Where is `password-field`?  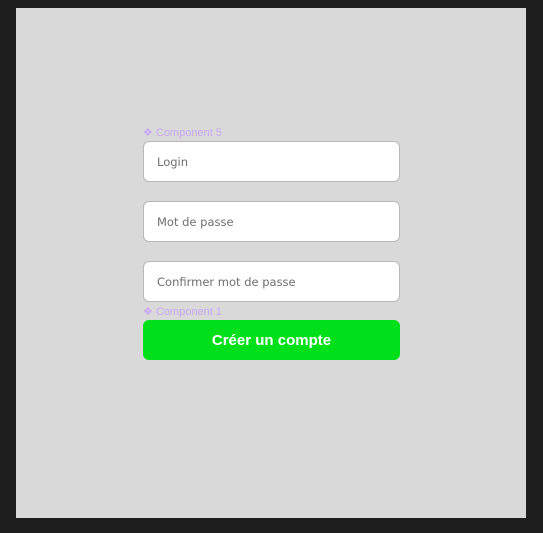 password-field is located at coordinates (271, 221).